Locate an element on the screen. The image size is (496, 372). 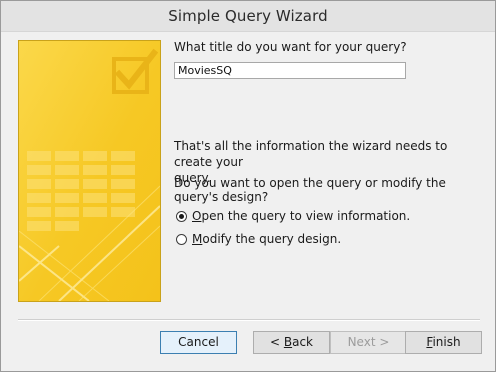
title-bar: Simple Query Wizard is located at coordinates (248, 16).